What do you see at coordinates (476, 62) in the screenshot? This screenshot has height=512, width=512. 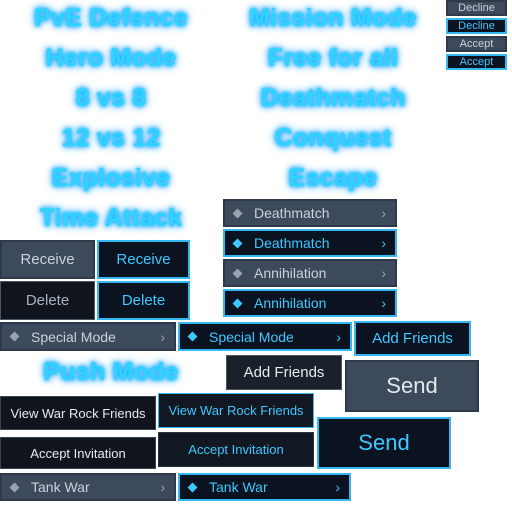 I see `accept-button-active: Accept` at bounding box center [476, 62].